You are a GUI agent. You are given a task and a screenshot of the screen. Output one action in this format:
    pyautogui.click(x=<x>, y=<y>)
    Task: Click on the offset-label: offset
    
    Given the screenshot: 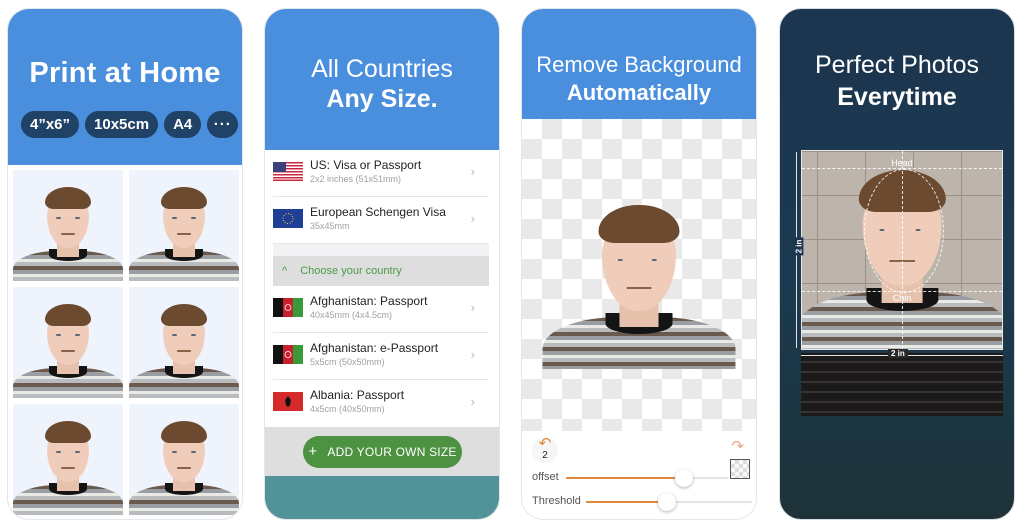 What is the action you would take?
    pyautogui.click(x=545, y=477)
    